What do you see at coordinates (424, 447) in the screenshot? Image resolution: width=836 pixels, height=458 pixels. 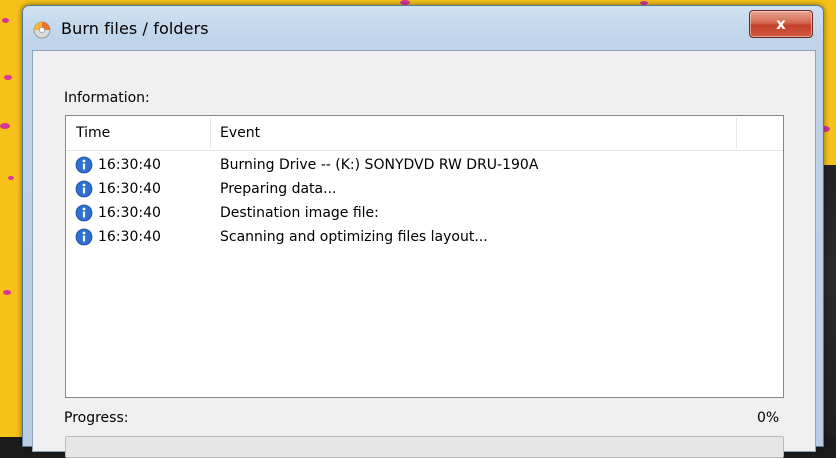 I see `progress-bar` at bounding box center [424, 447].